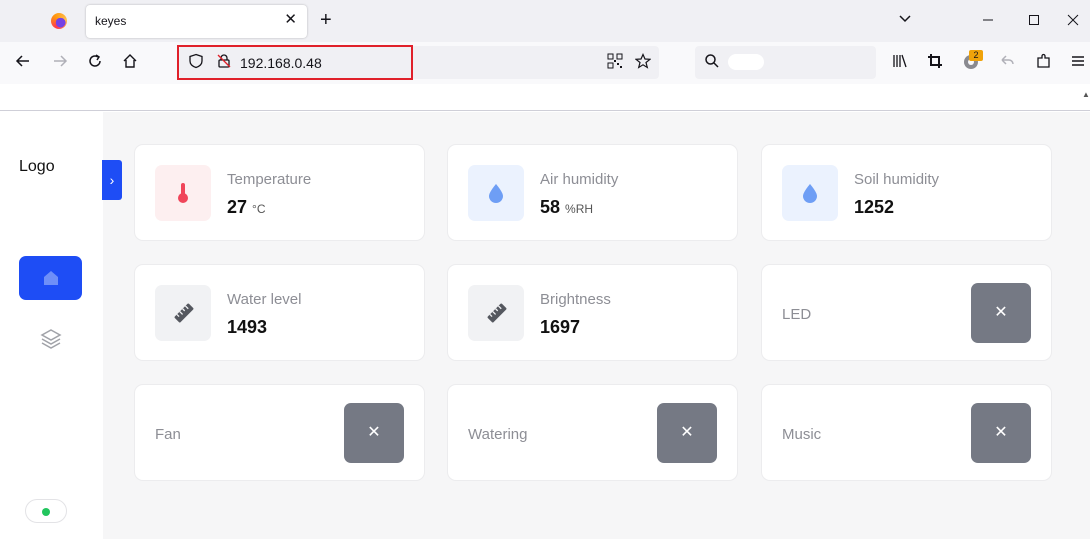  Describe the element at coordinates (295, 62) in the screenshot. I see `url-highlight-box` at that location.